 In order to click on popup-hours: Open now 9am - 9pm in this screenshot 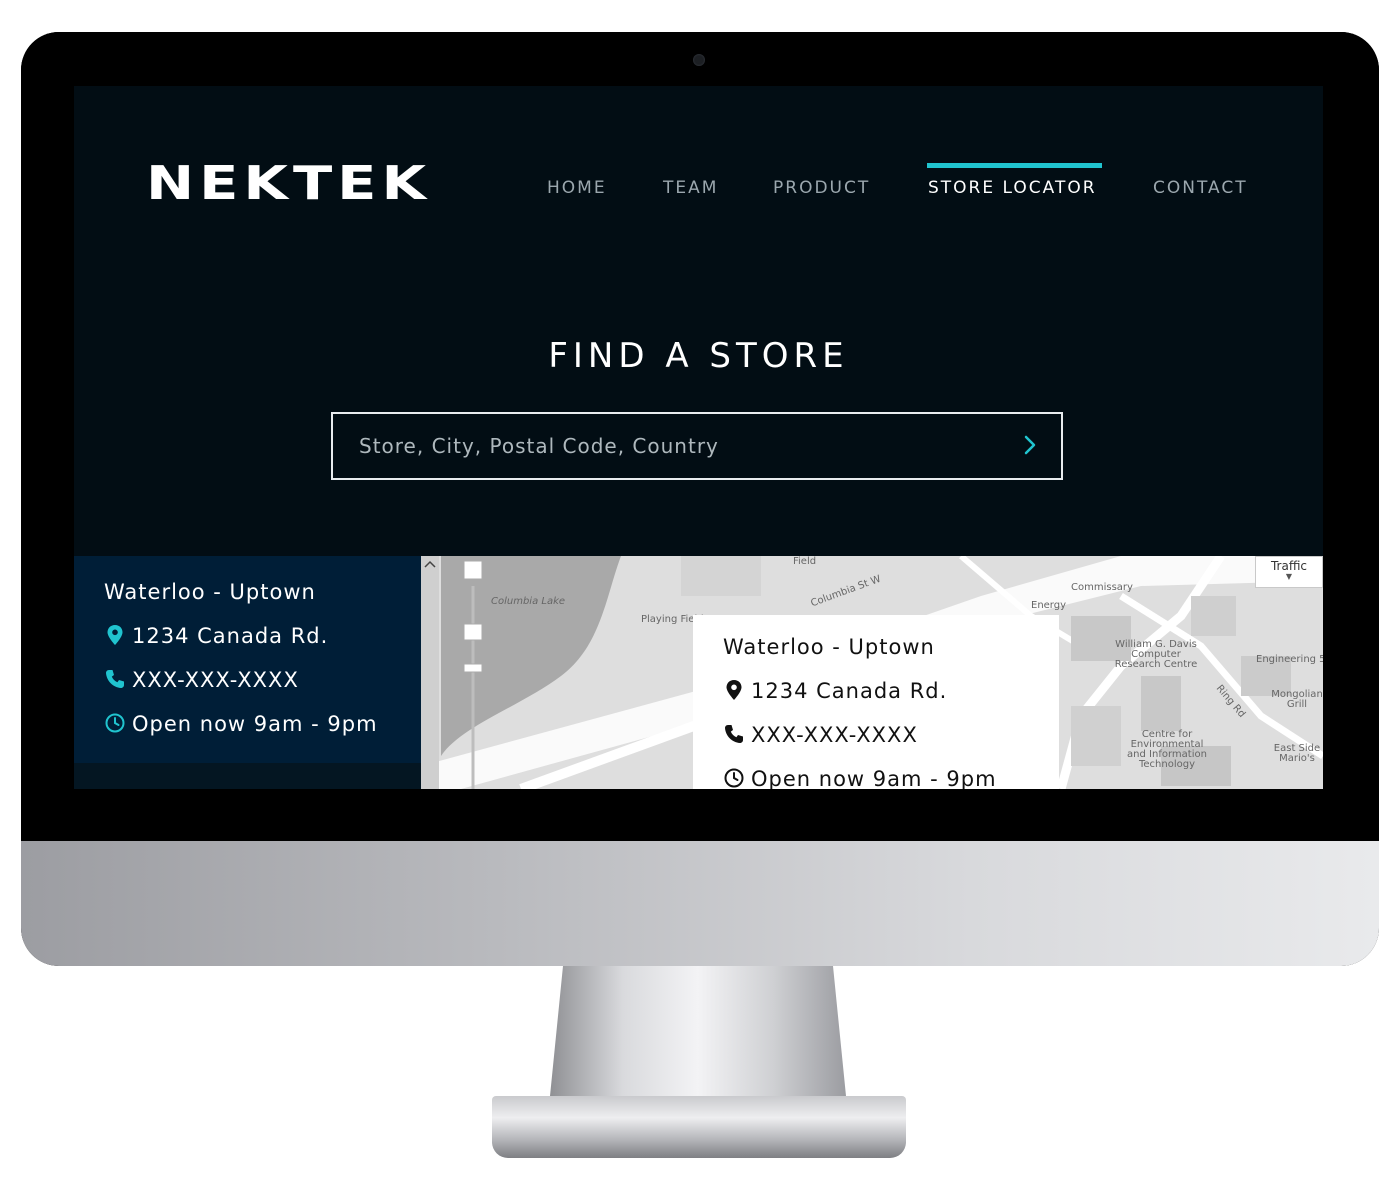, I will do `click(874, 778)`.